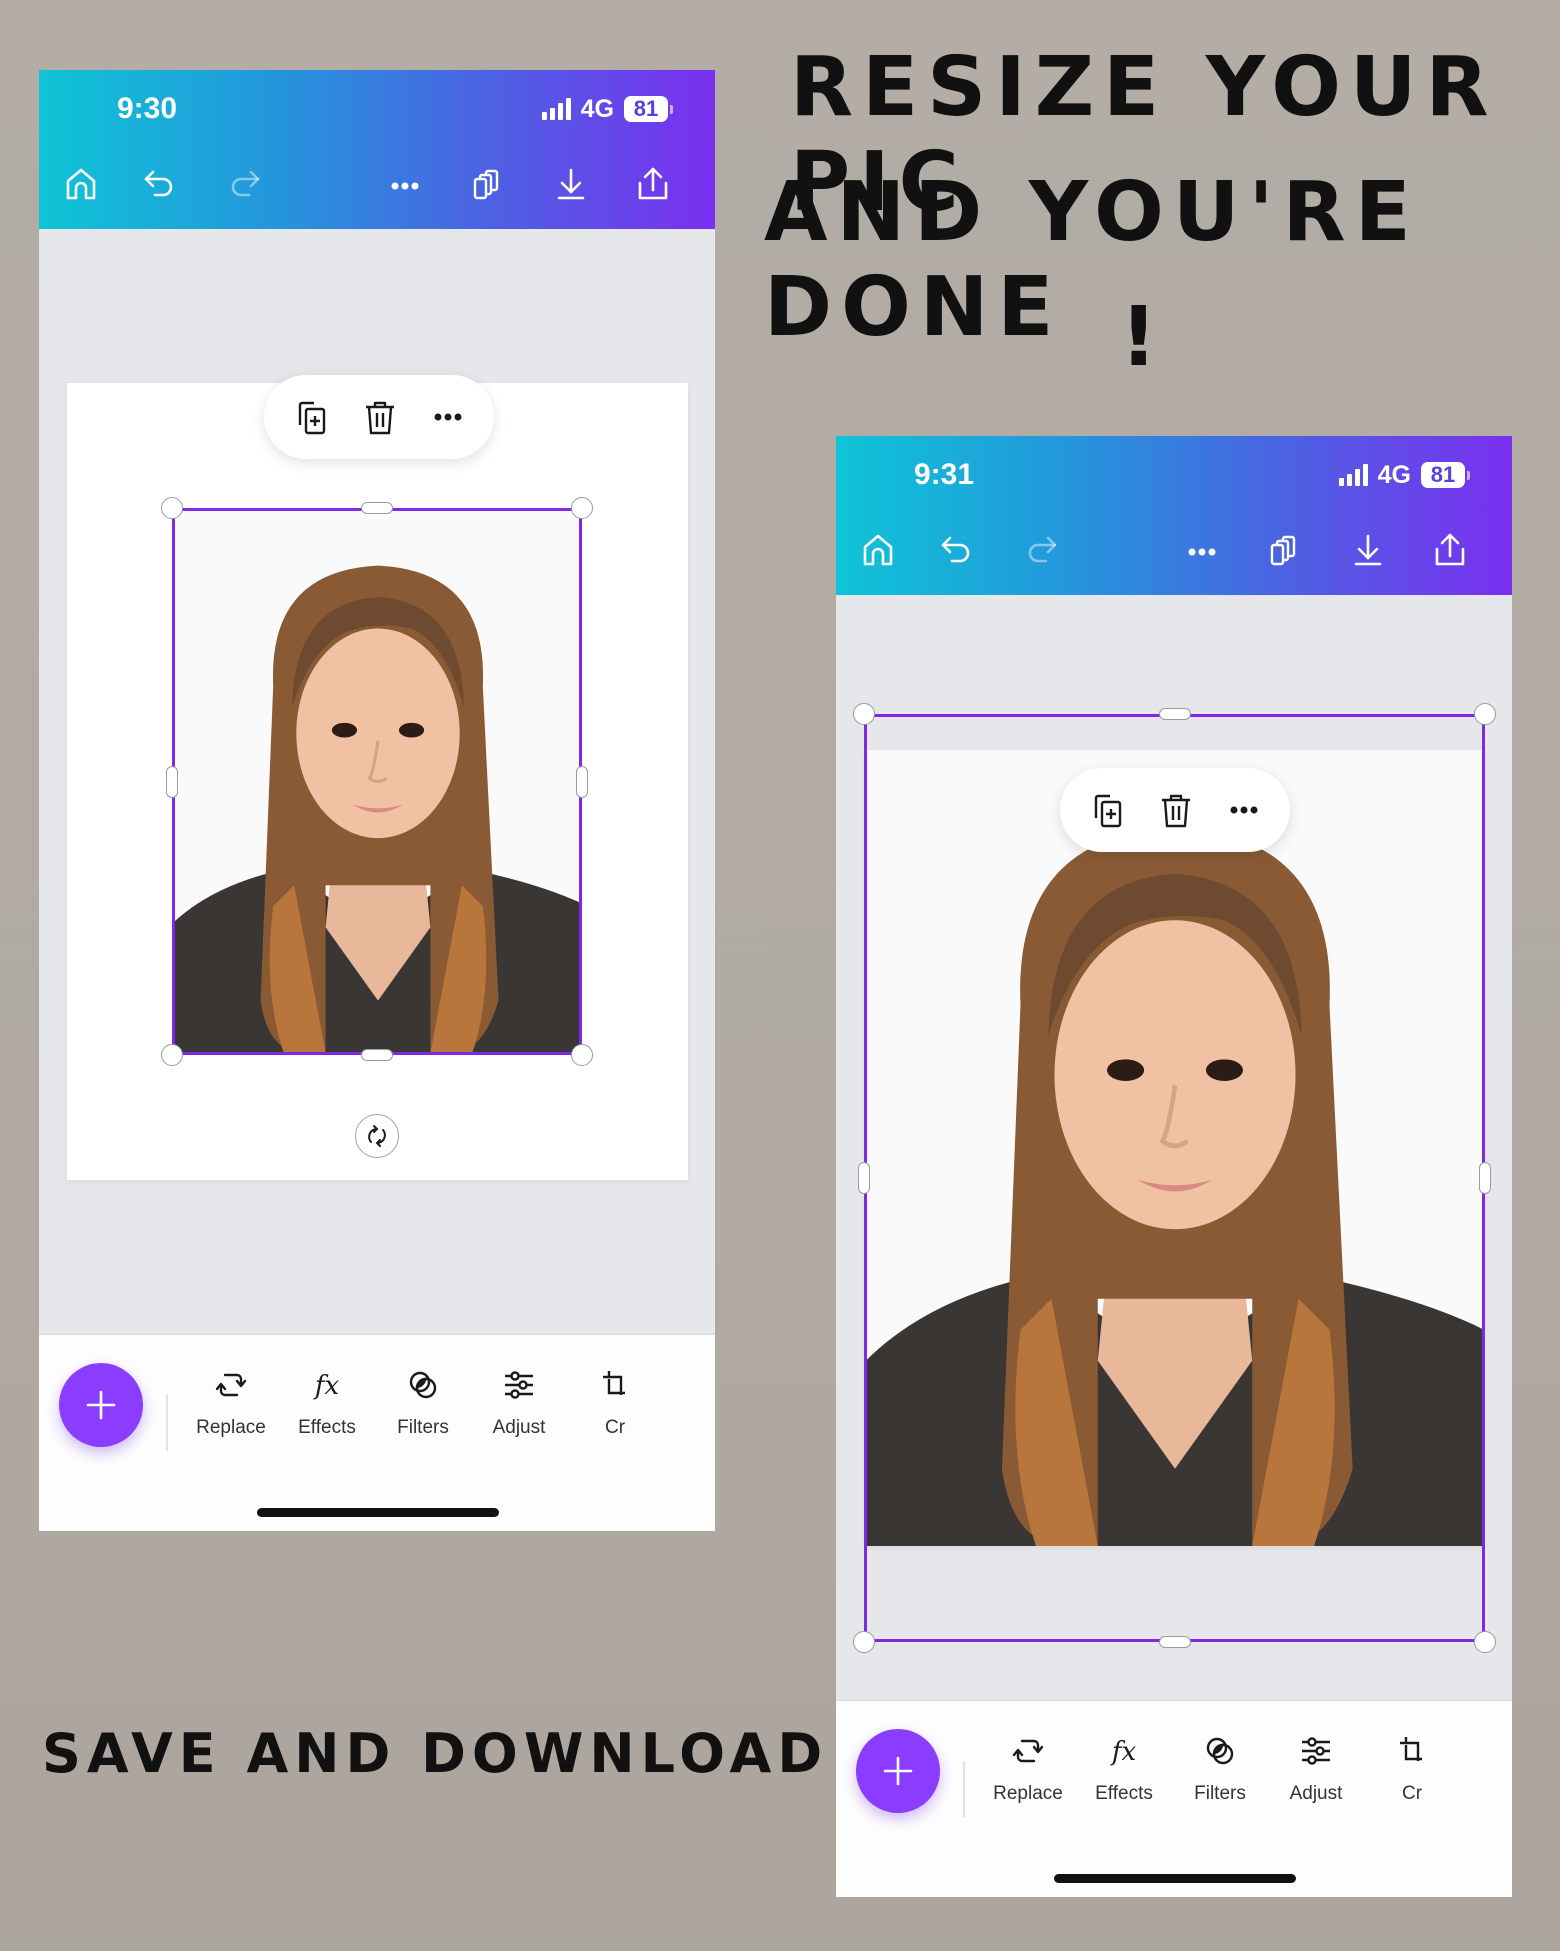 The image size is (1560, 1951). I want to click on app-header: 9:31 4G 81, so click(1174, 515).